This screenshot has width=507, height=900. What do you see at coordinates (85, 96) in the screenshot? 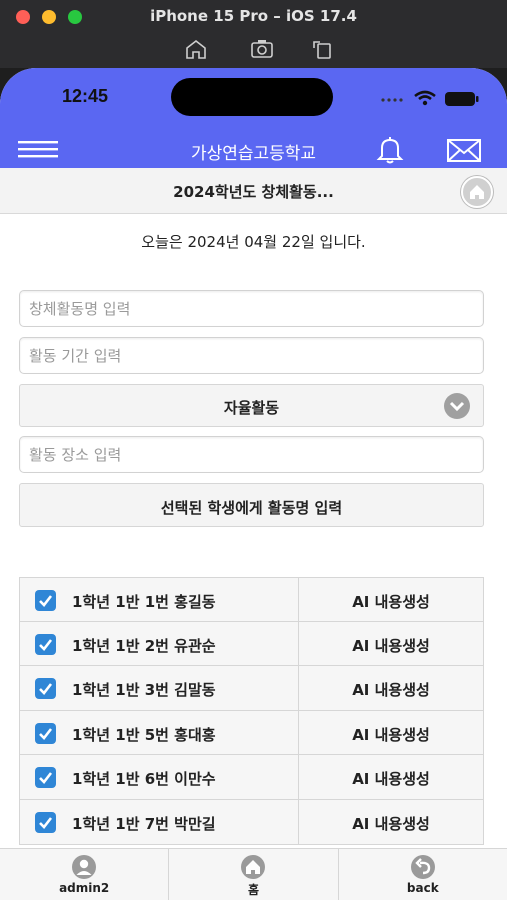
I see `status-time: 12:45` at bounding box center [85, 96].